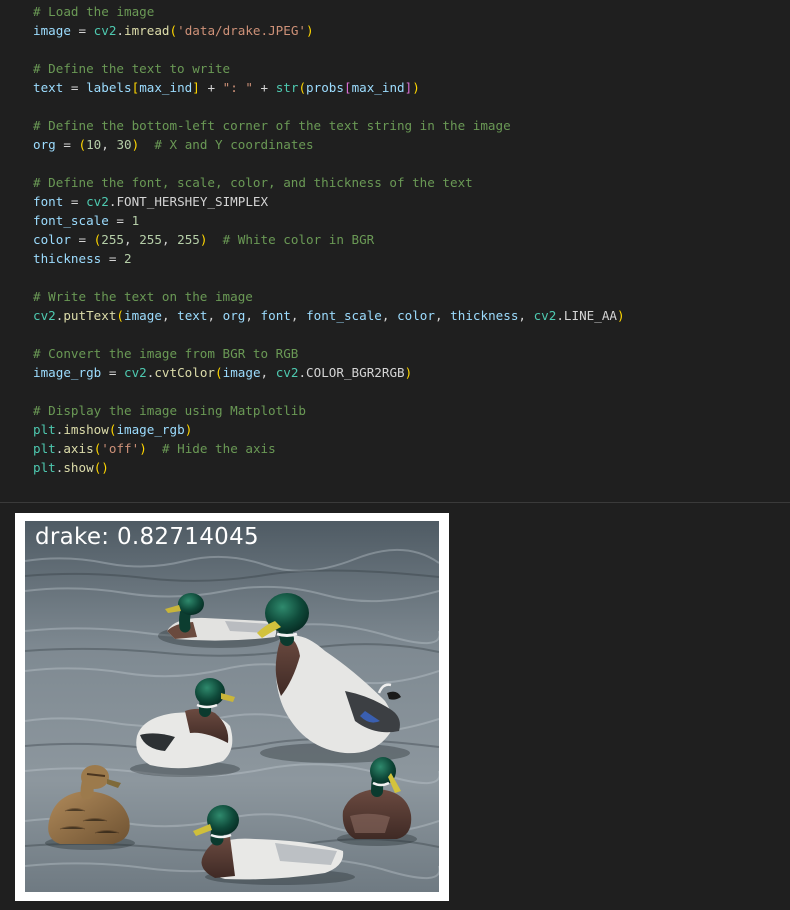 This screenshot has height=910, width=790. What do you see at coordinates (287, 87) in the screenshot?
I see `code-token: str` at bounding box center [287, 87].